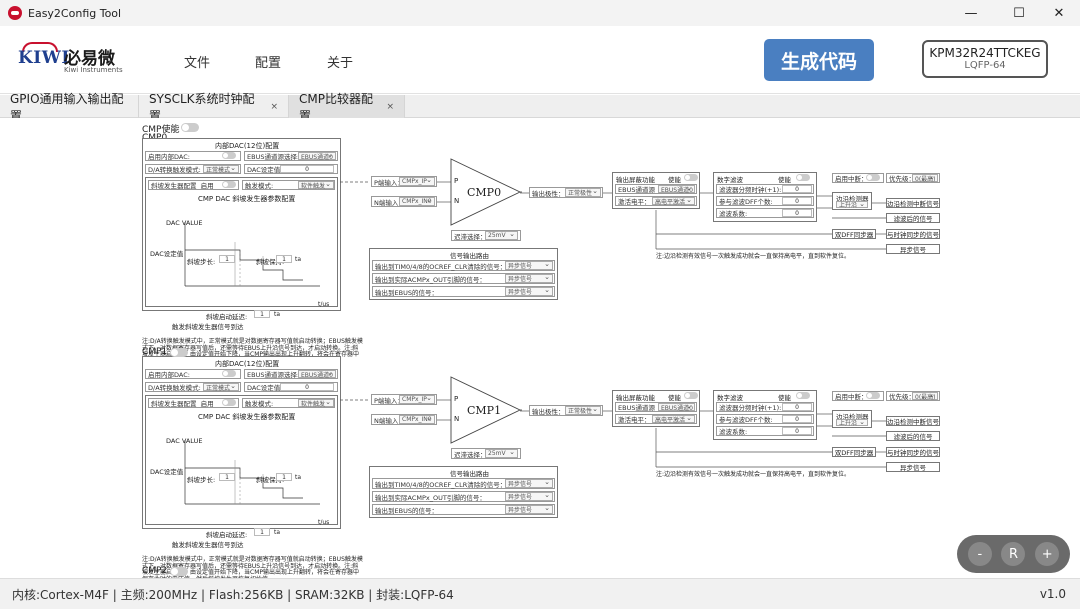 The height and width of the screenshot is (609, 1080). I want to click on zoom-reset-button: R, so click(1013, 554).